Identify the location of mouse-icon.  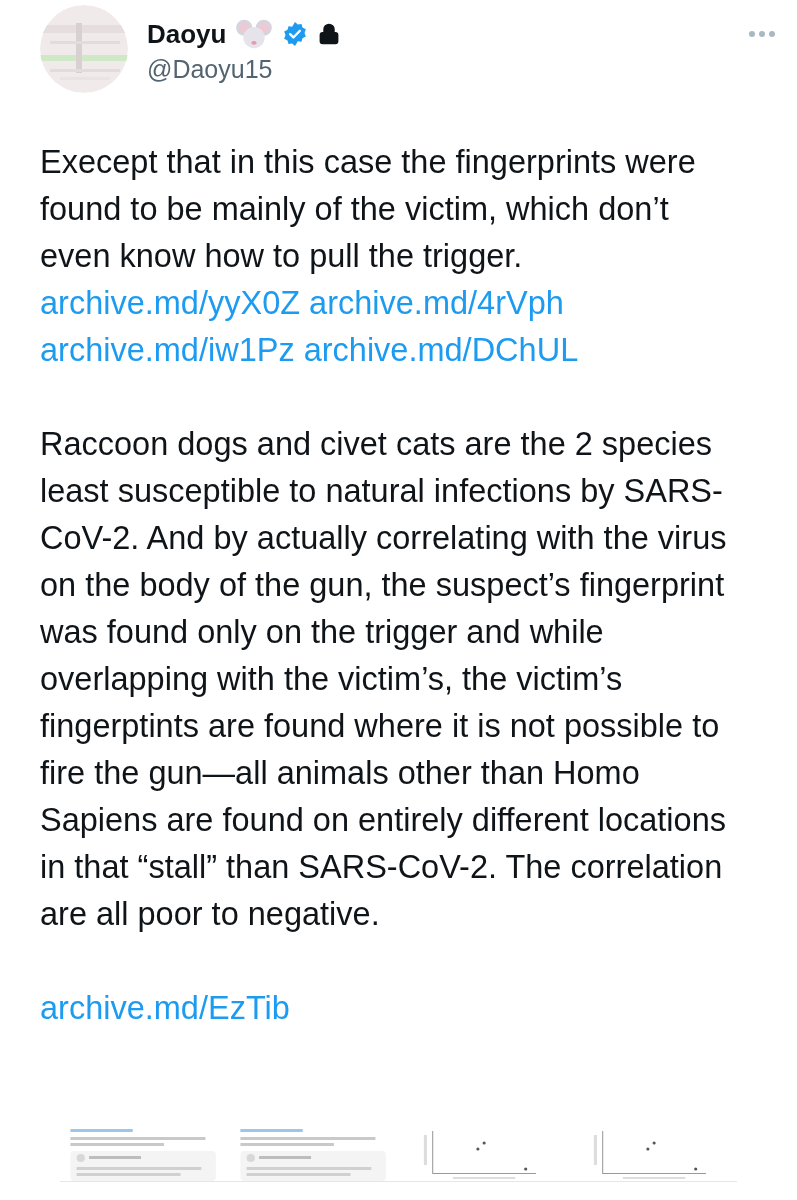
(254, 34).